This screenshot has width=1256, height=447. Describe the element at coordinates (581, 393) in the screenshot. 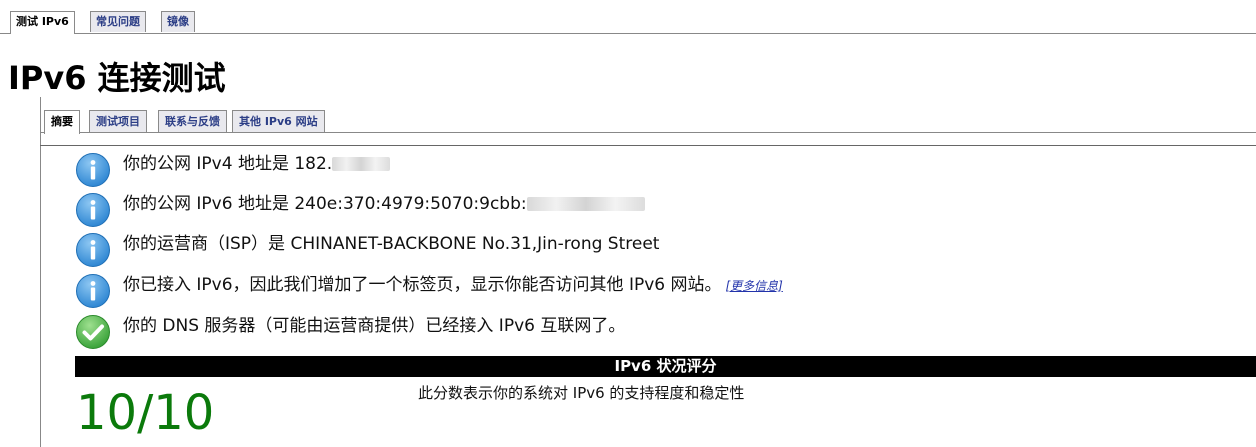

I see `score-description: 此分数表示你的系统对 IPv6 的支持程度和稳定性` at that location.